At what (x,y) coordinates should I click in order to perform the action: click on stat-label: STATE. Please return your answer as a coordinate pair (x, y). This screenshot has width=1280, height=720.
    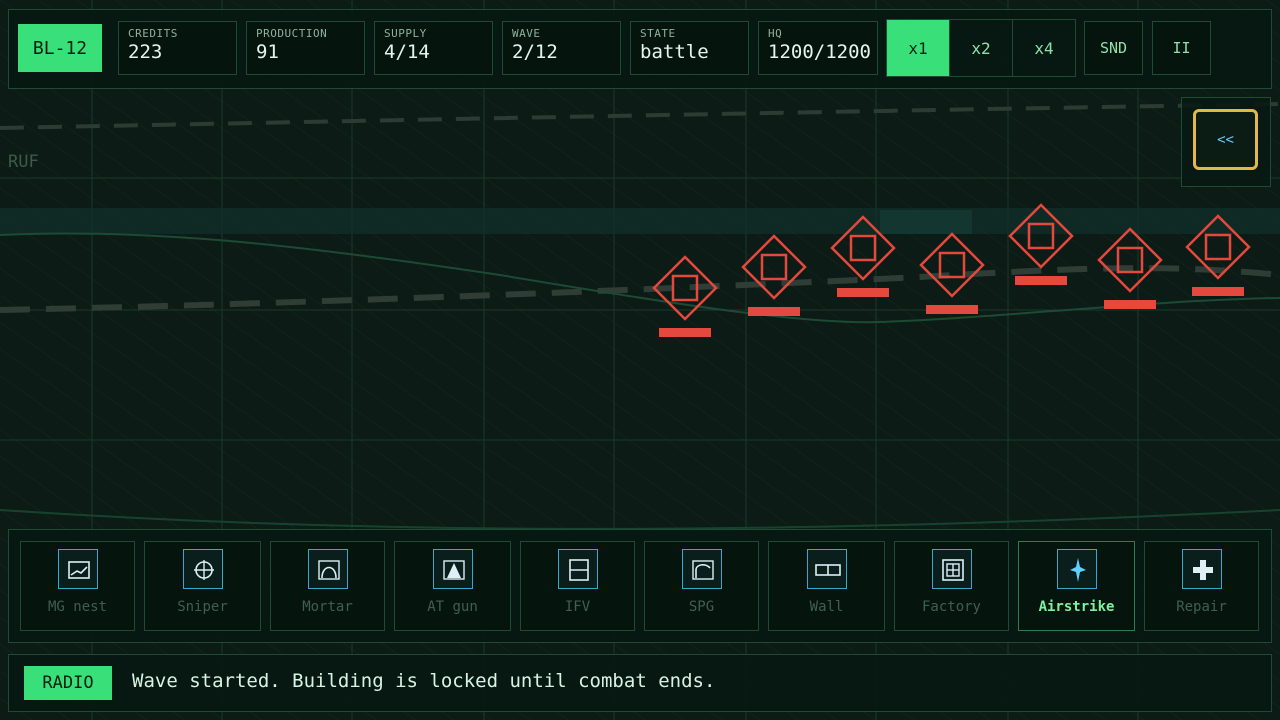
    Looking at the image, I should click on (658, 33).